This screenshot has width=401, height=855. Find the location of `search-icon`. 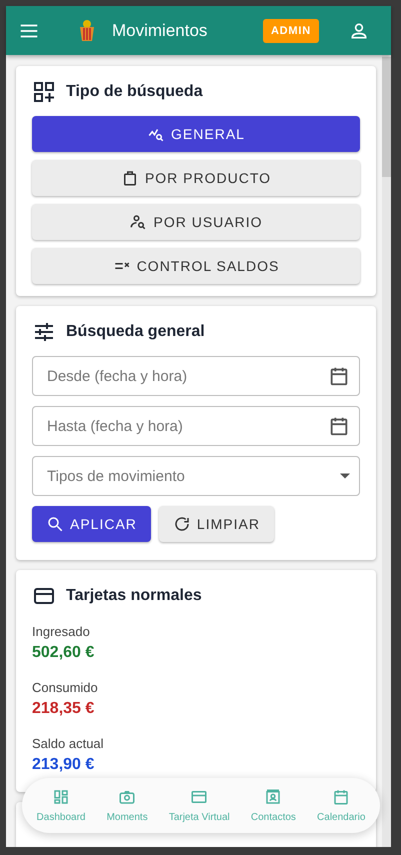

search-icon is located at coordinates (55, 524).